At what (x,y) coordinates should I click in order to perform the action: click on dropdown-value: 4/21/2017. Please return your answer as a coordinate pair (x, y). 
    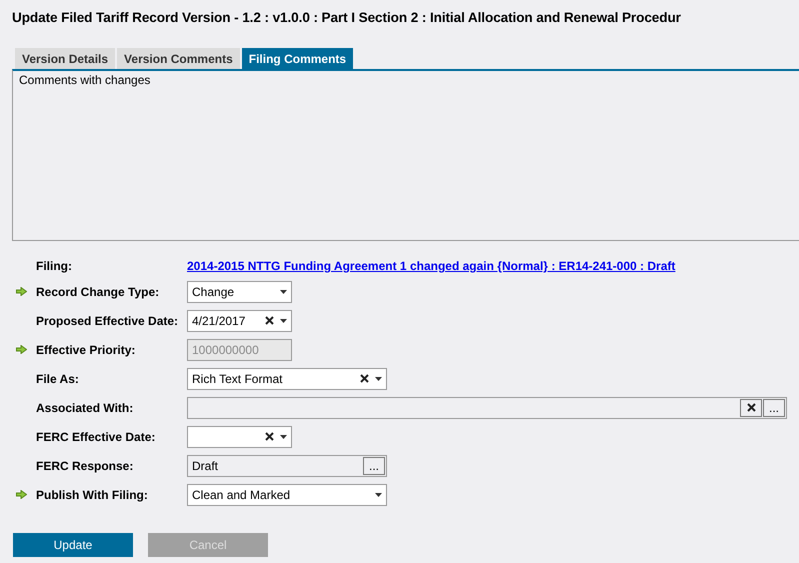
    Looking at the image, I should click on (219, 321).